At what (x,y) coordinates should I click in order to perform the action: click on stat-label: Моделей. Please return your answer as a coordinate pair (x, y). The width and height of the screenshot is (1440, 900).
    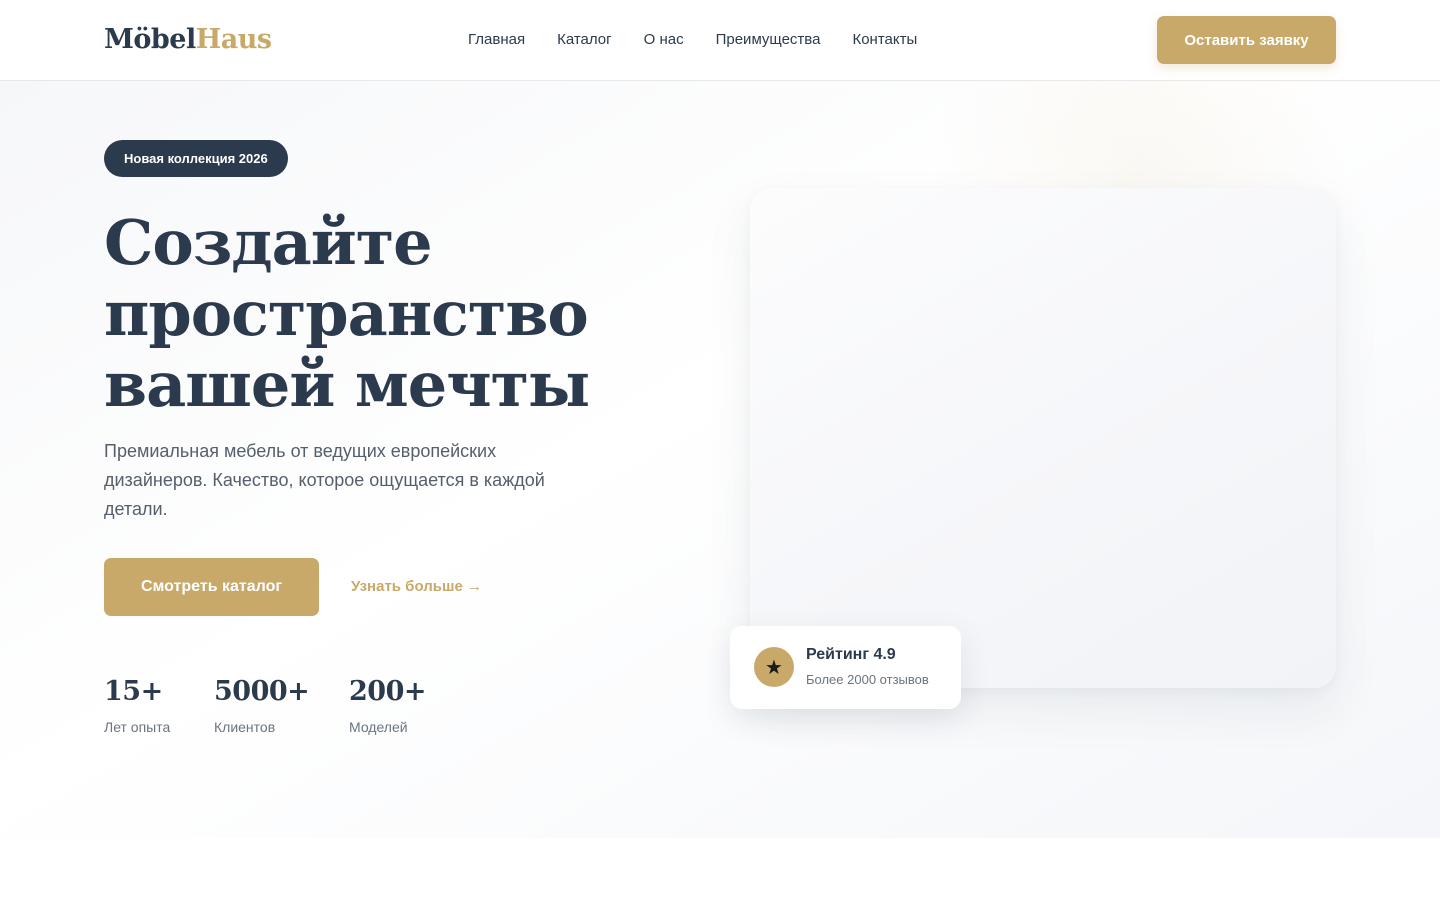
    Looking at the image, I should click on (378, 727).